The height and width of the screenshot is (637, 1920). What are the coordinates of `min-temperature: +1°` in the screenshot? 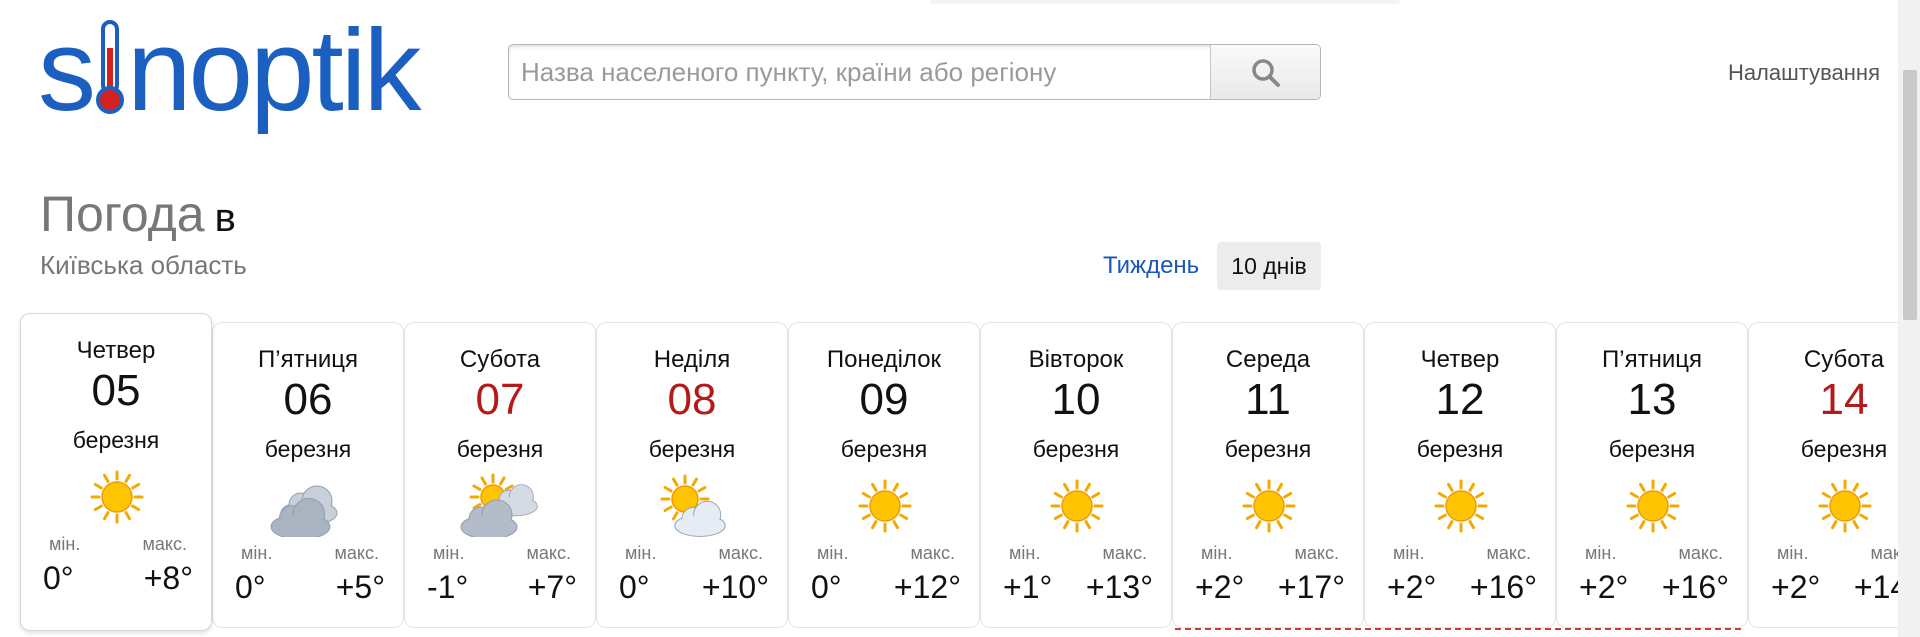 It's located at (1028, 587).